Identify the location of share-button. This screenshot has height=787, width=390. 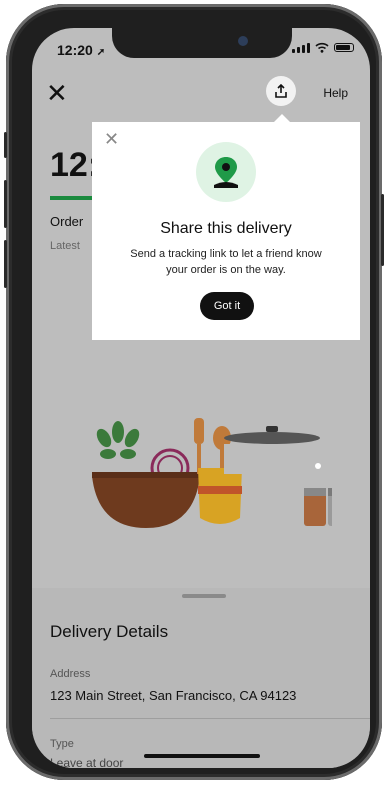
(281, 91).